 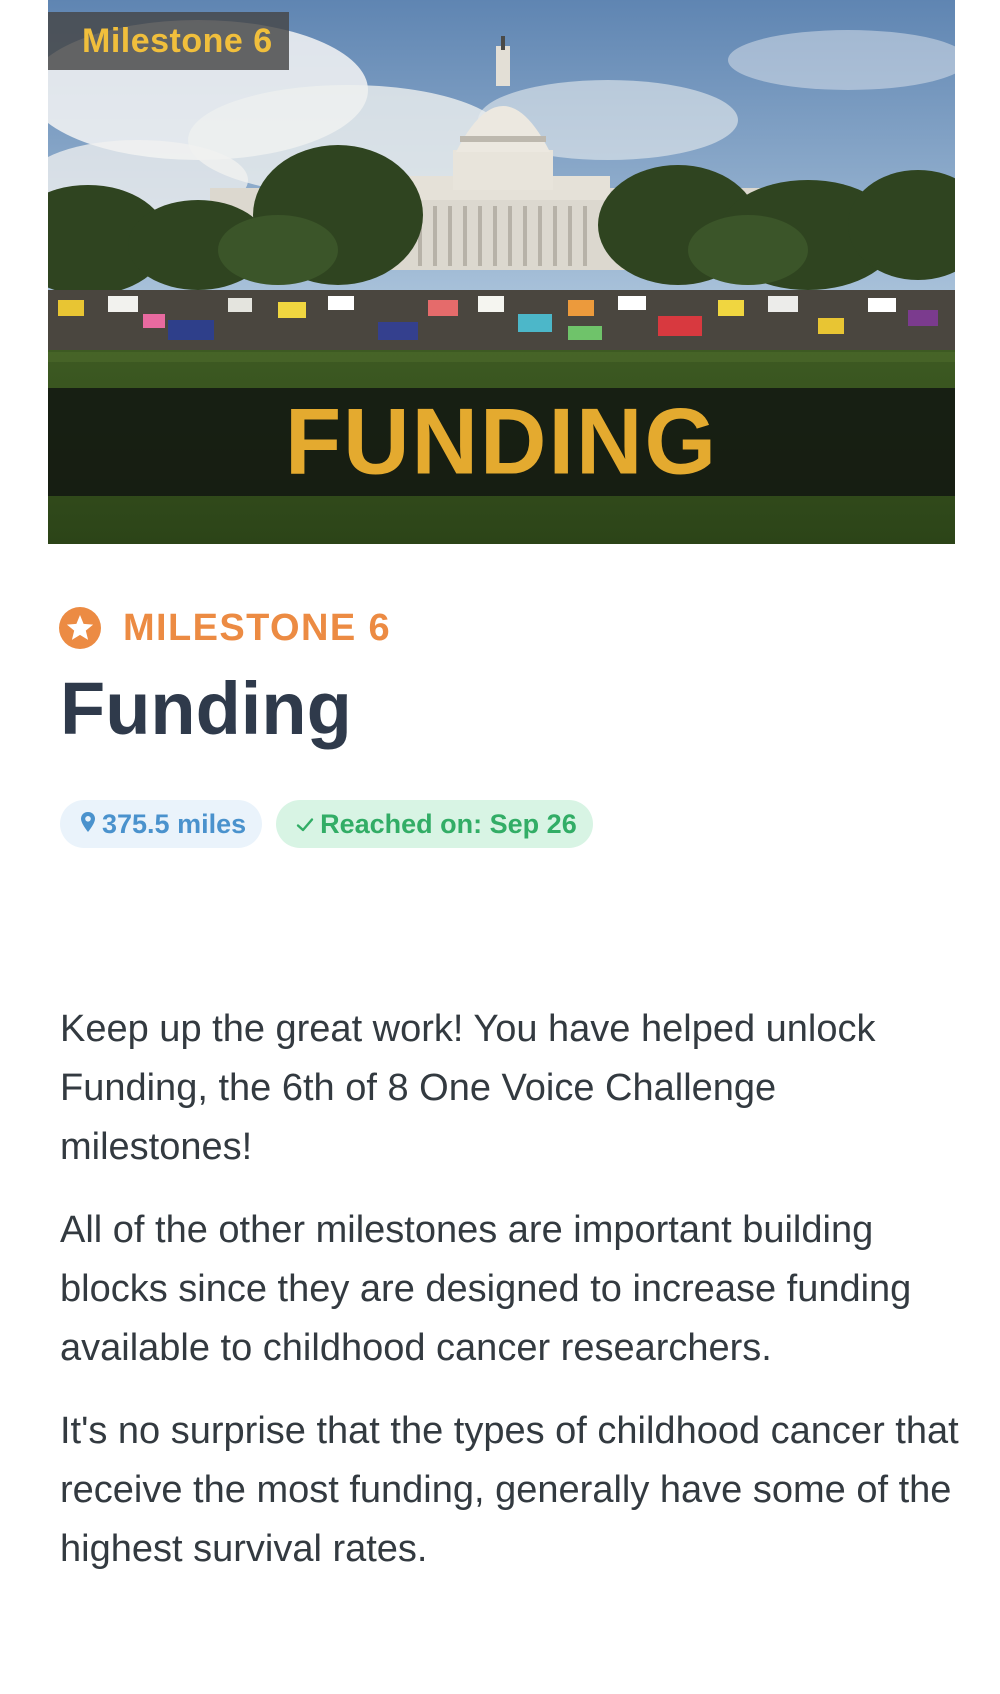 I want to click on reached-date: Reached on: Sep 26, so click(x=448, y=823).